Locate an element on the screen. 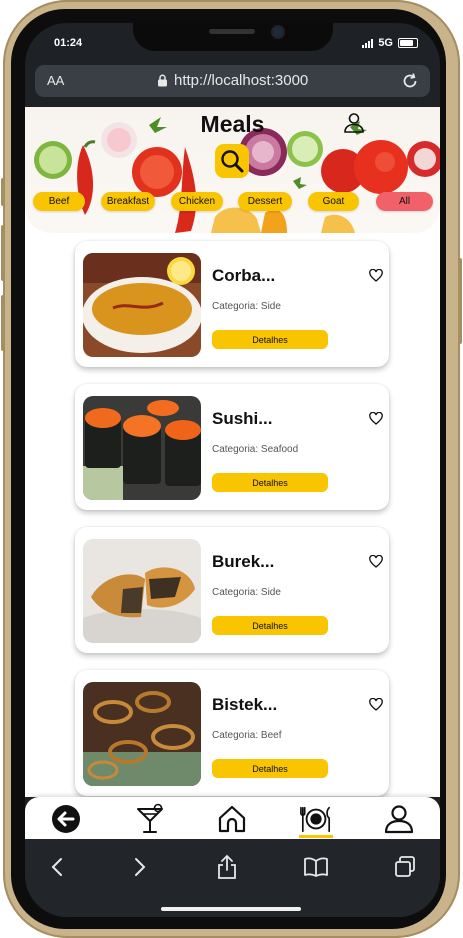 This screenshot has width=463, height=938. meal-image-sushi is located at coordinates (142, 448).